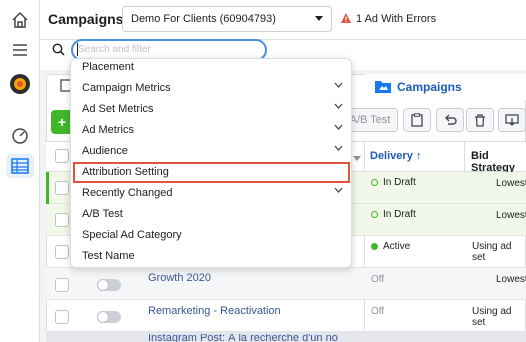  Describe the element at coordinates (108, 130) in the screenshot. I see `menu-item-label: Ad Metrics` at that location.